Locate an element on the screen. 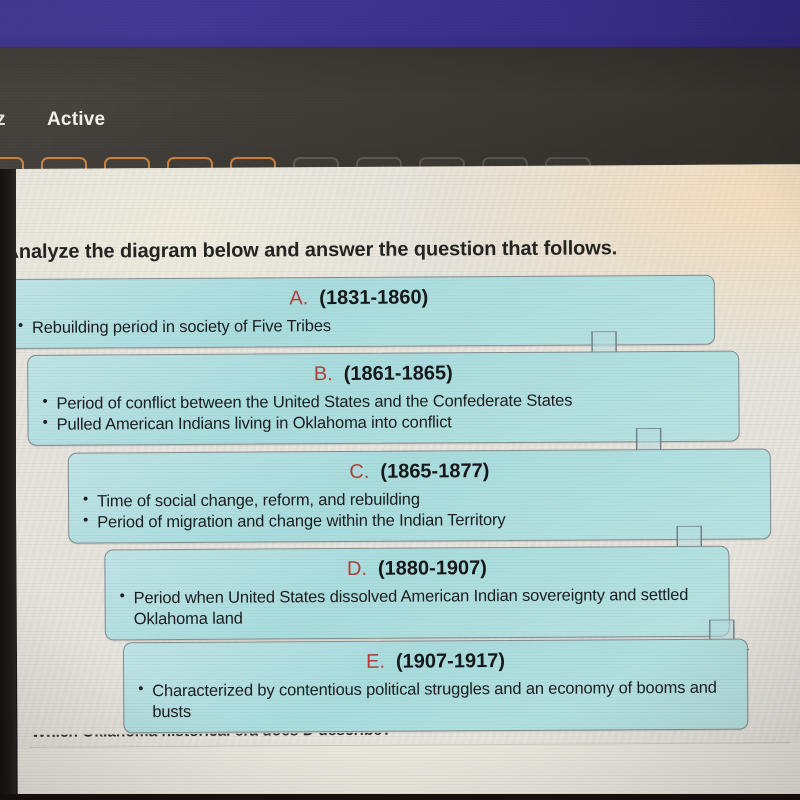  node-d-title: D. (1880-1907) is located at coordinates (416, 569).